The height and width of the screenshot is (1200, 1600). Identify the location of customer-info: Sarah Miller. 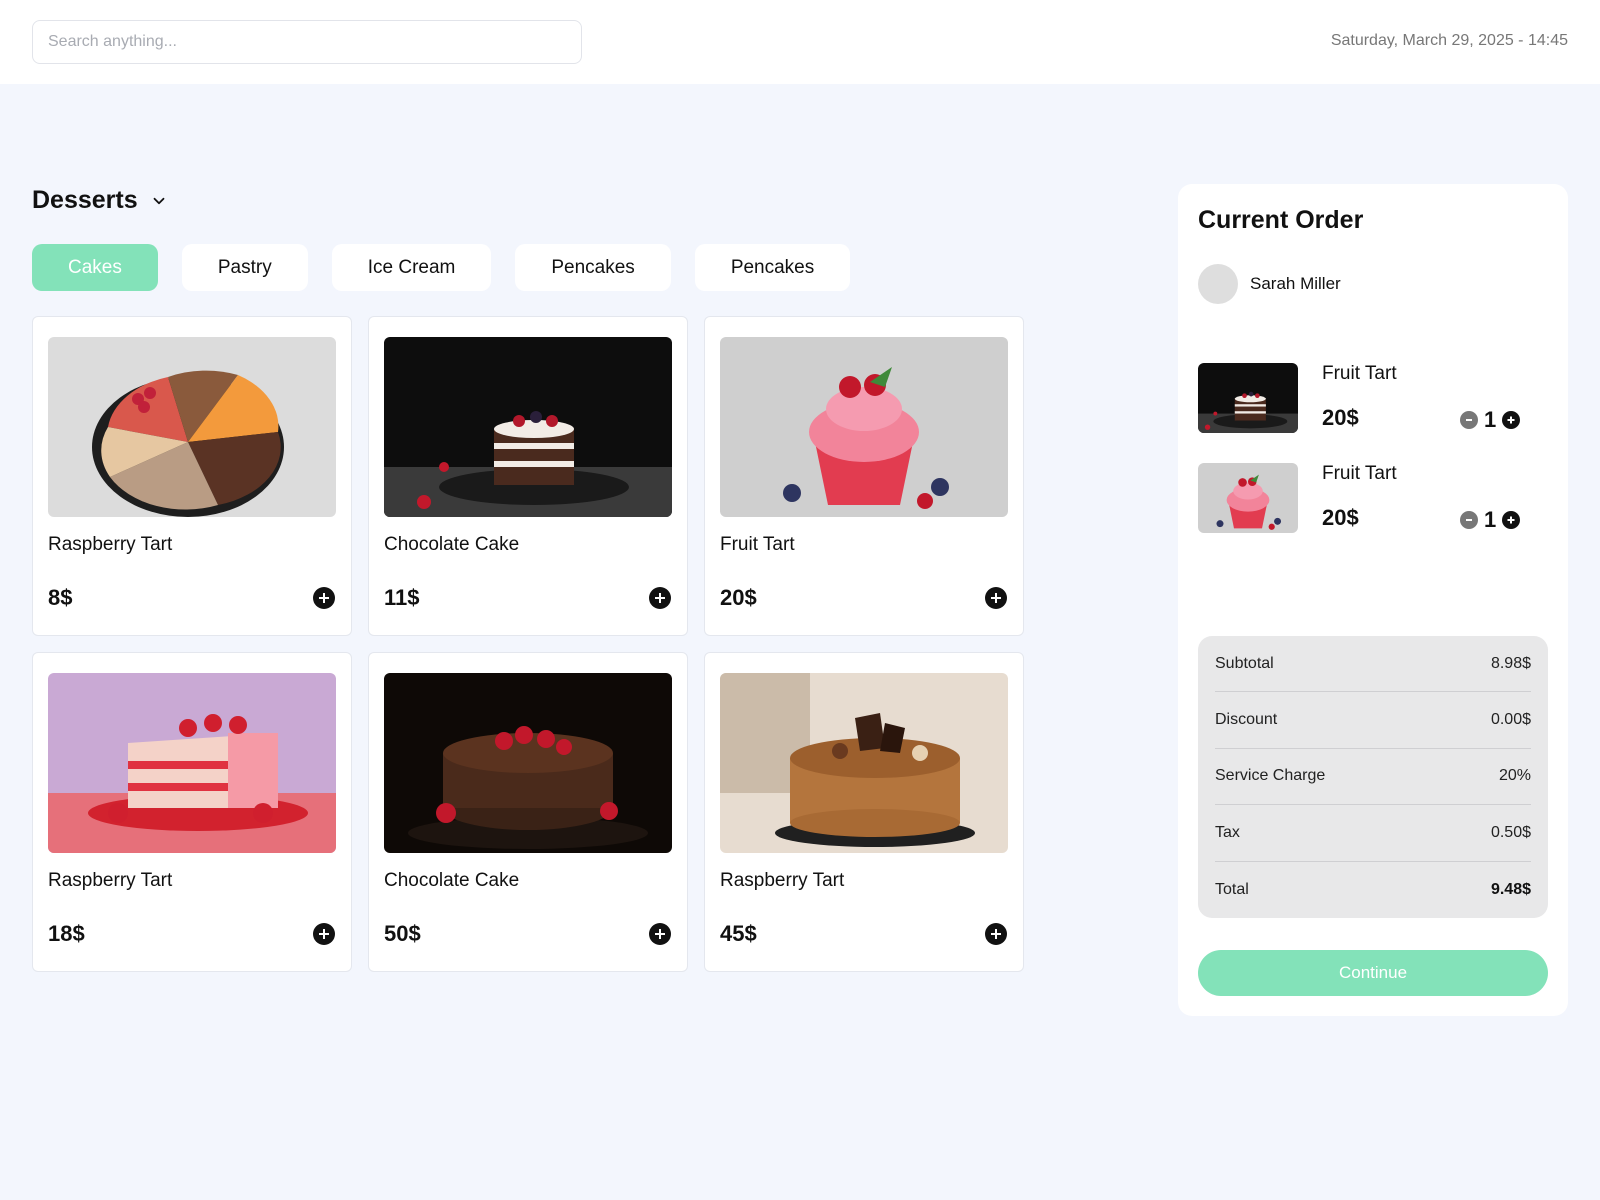
(1269, 284).